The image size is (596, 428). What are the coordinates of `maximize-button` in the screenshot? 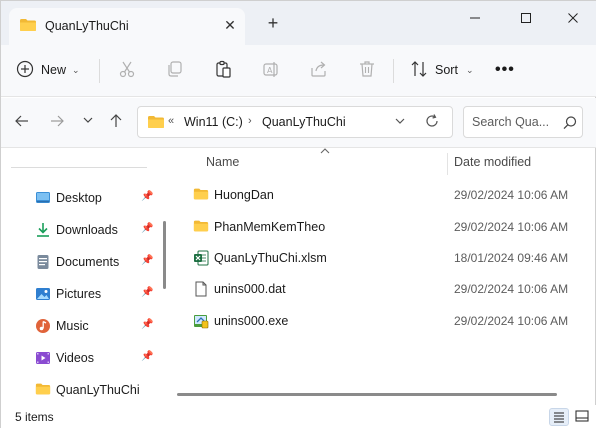 It's located at (526, 18).